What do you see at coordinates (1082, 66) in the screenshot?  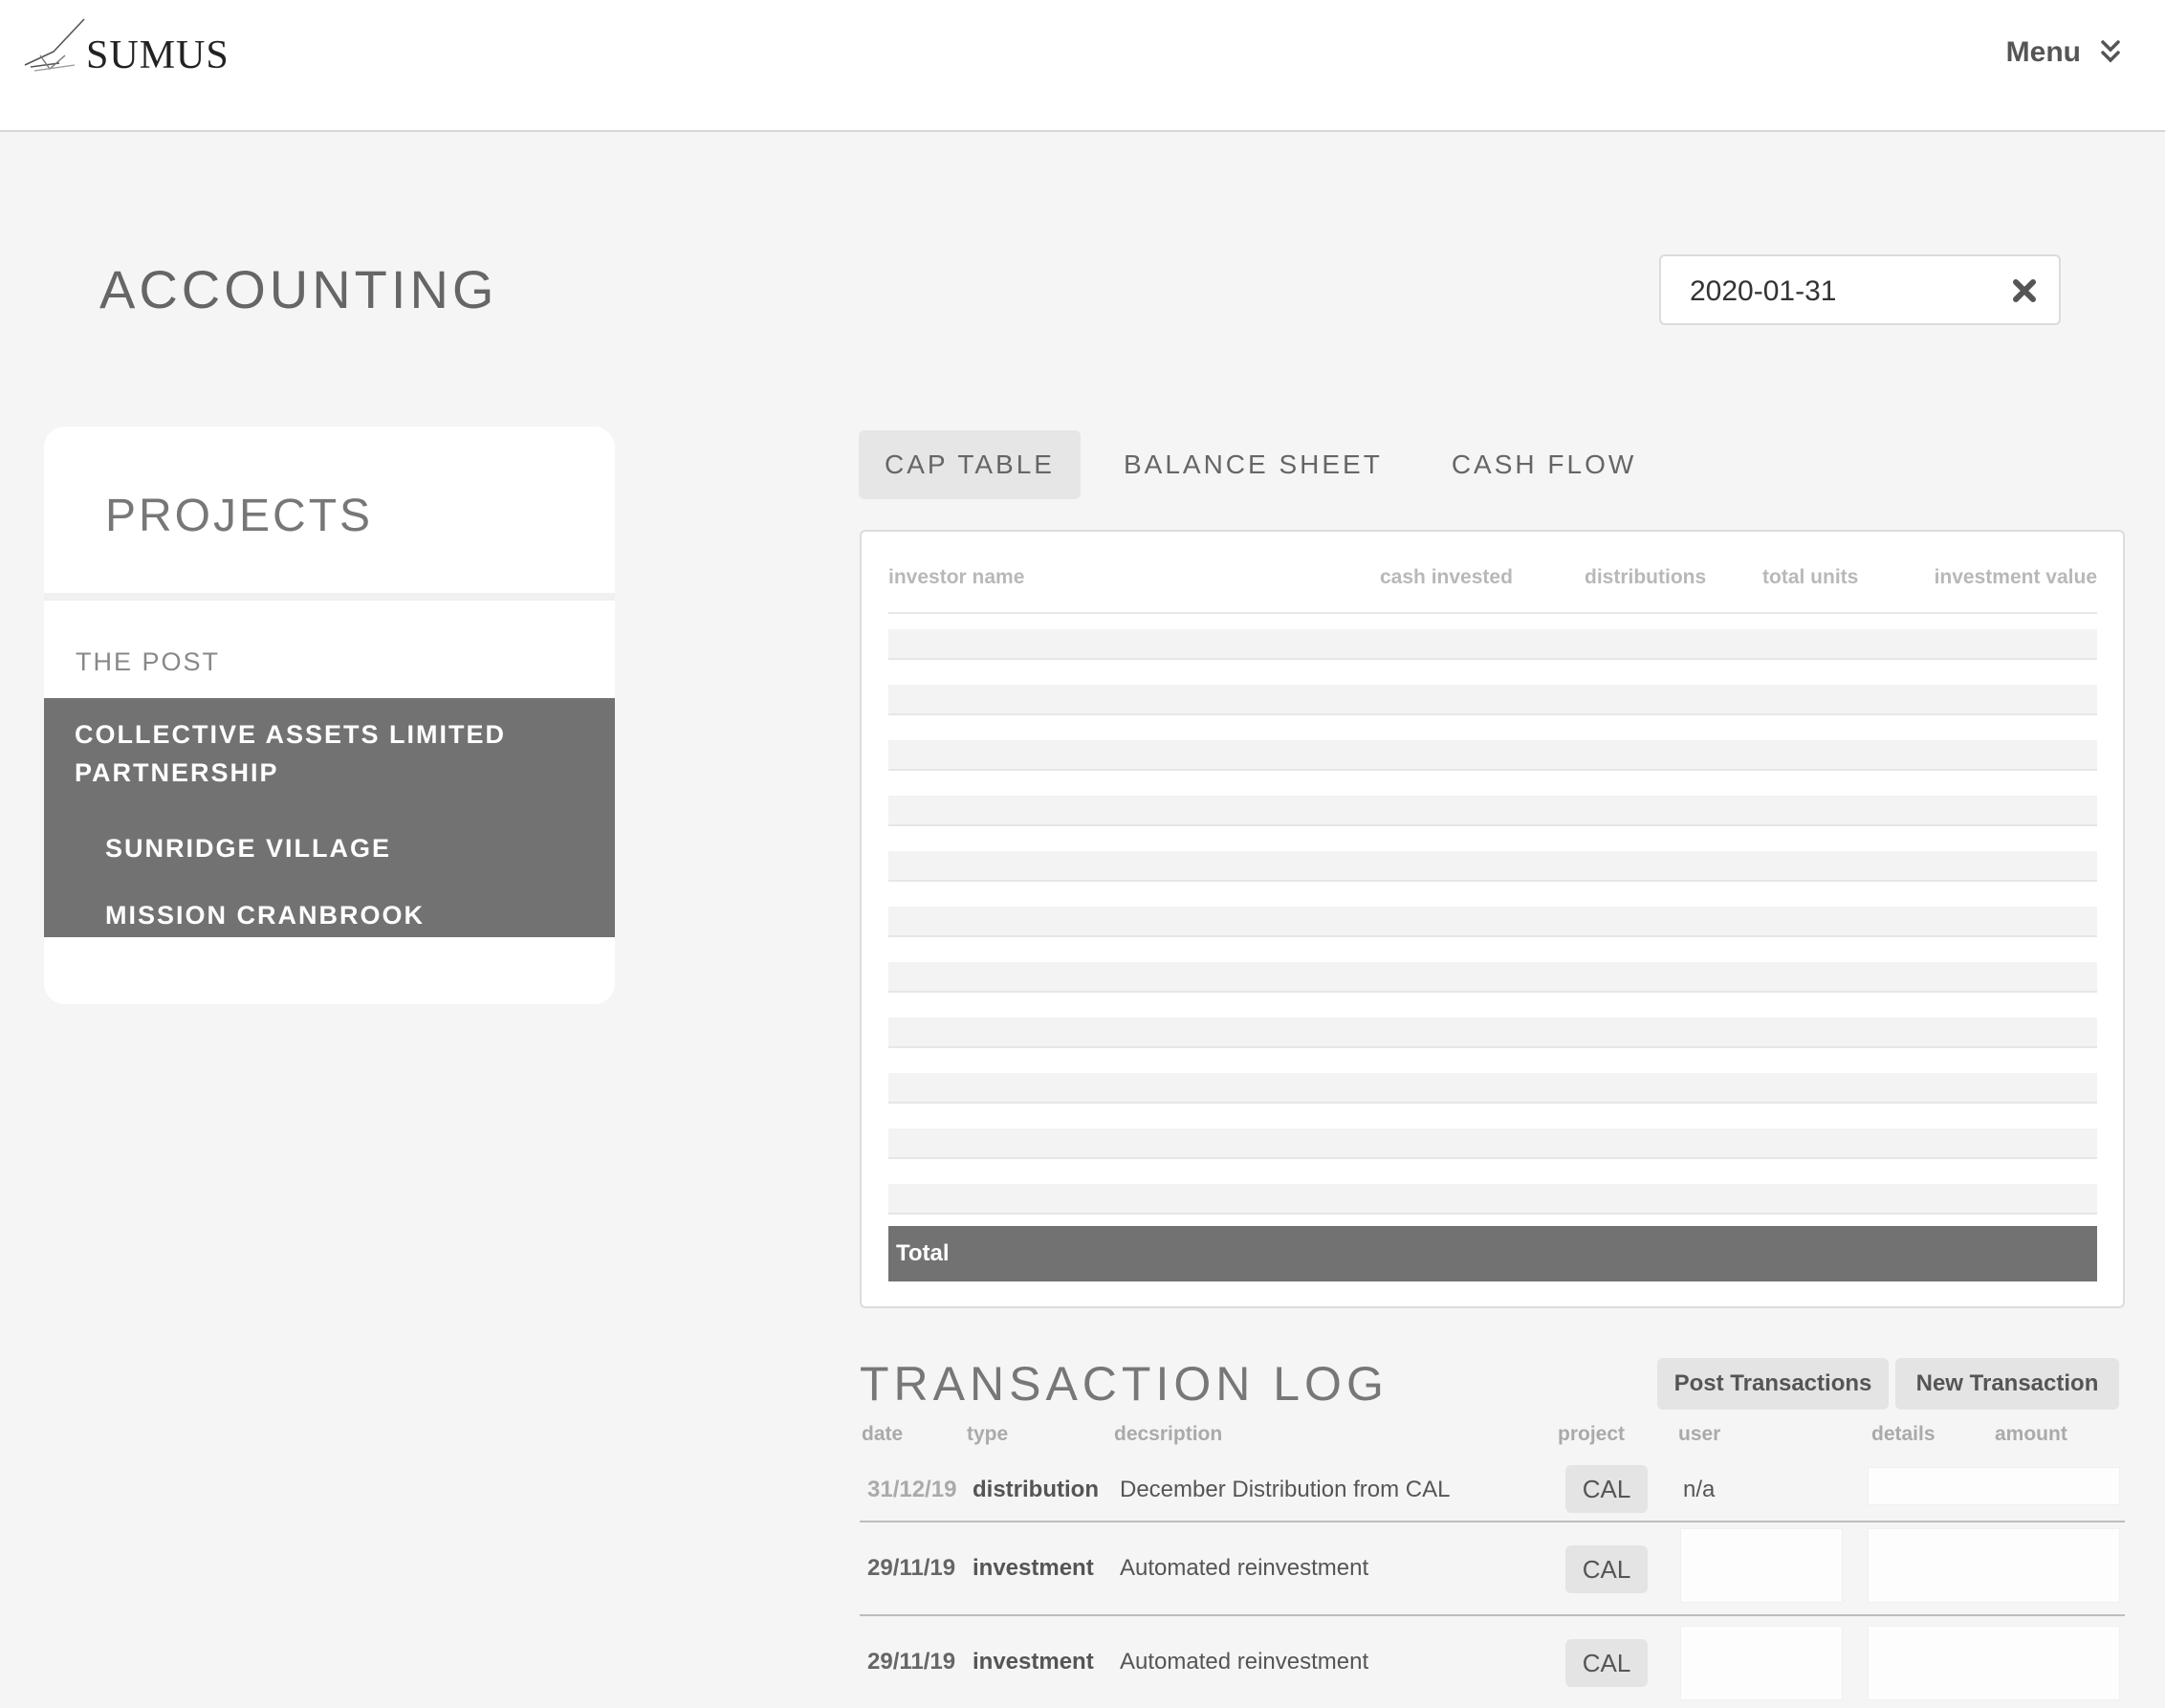 I see `top-navbar: SUMUS Menu` at bounding box center [1082, 66].